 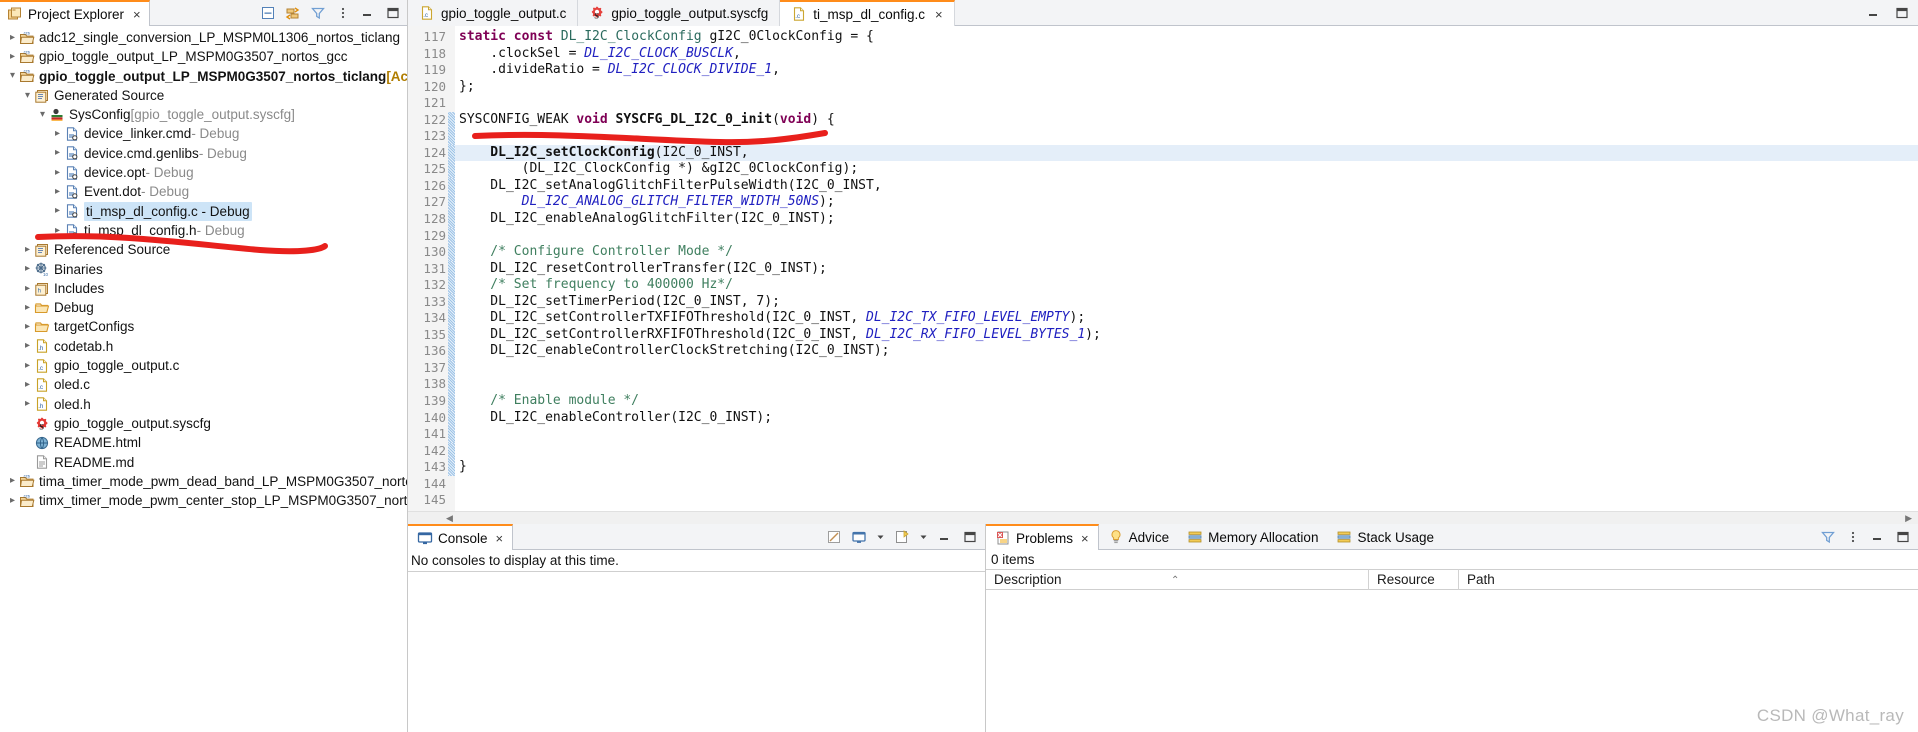 What do you see at coordinates (1177, 579) in the screenshot?
I see `column-header-description: Description ⌃` at bounding box center [1177, 579].